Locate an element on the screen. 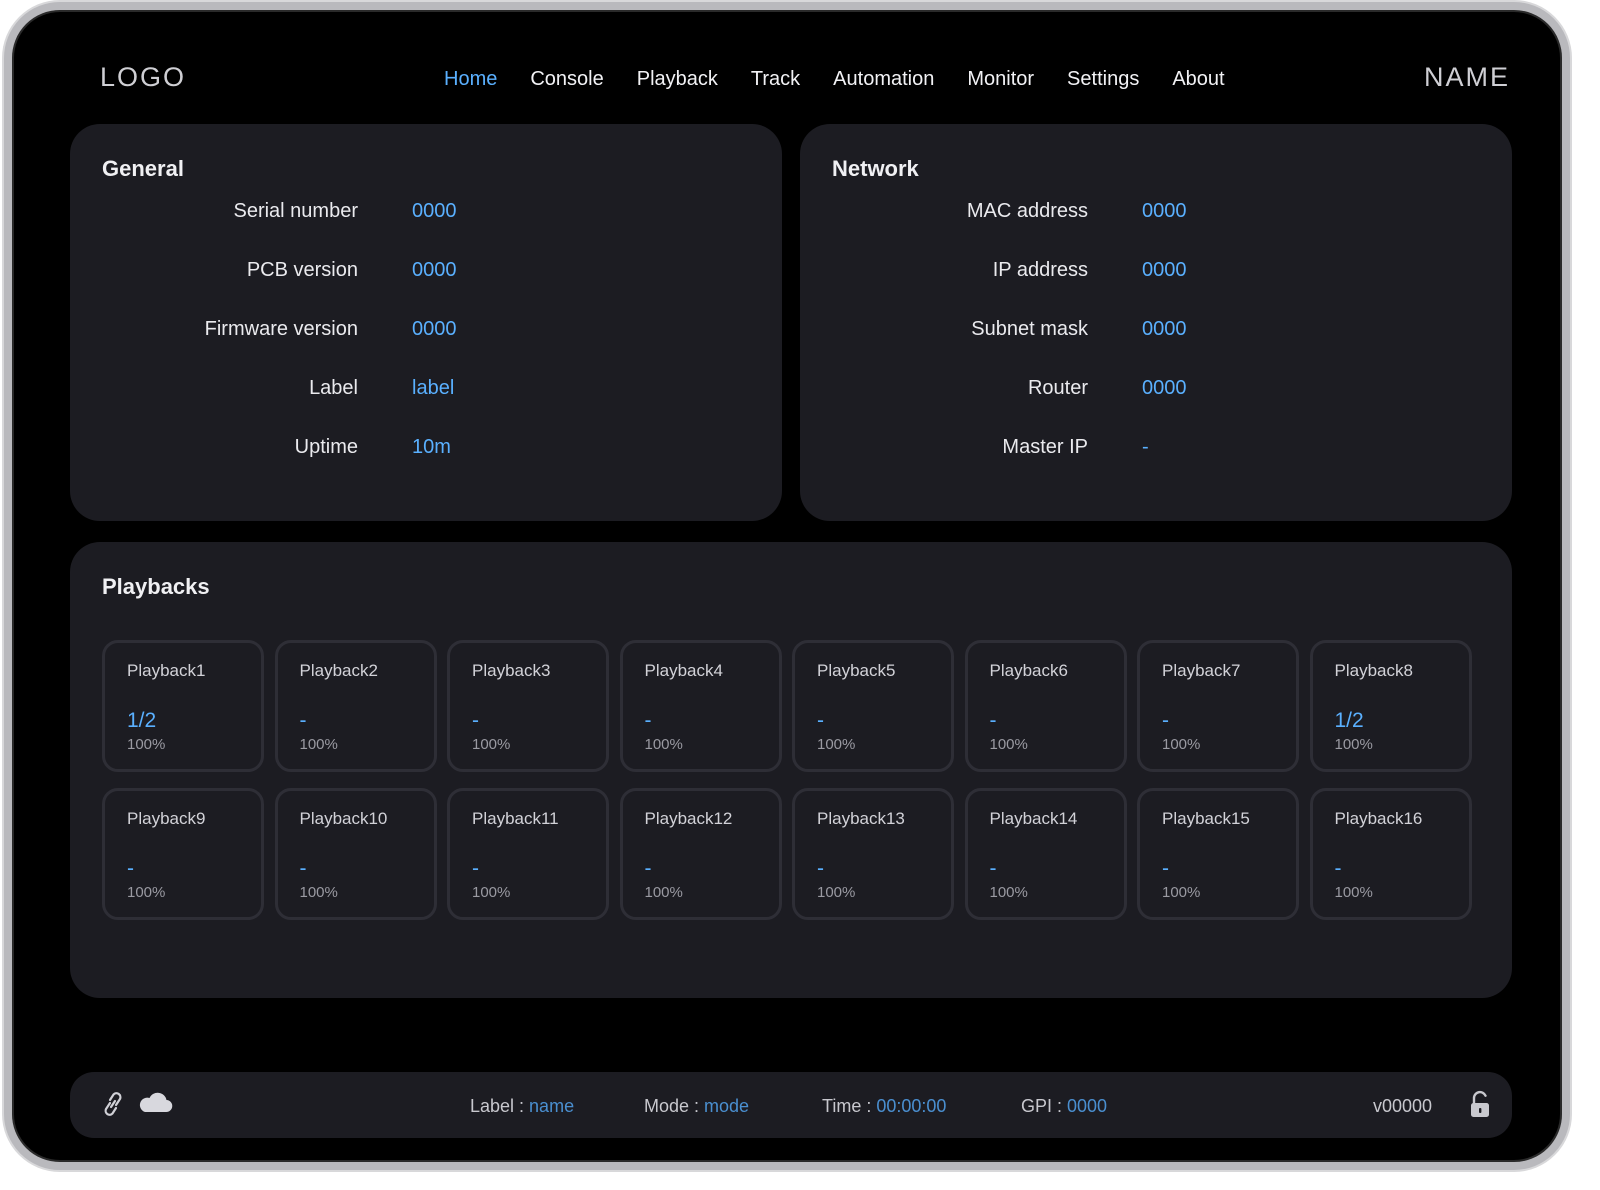 The height and width of the screenshot is (1190, 1600). nav-track: Track is located at coordinates (775, 79).